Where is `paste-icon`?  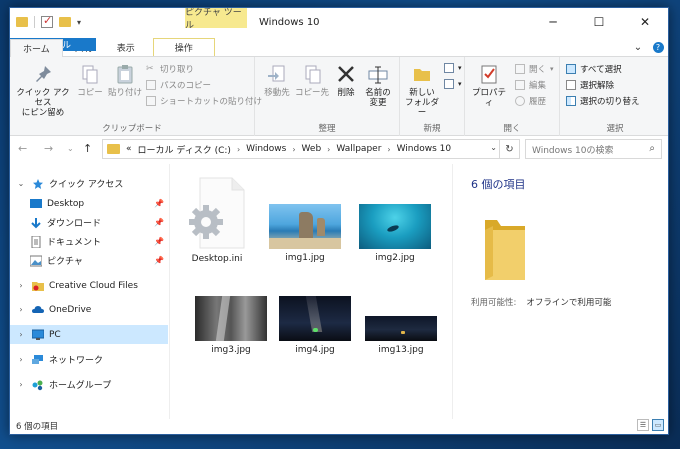 paste-icon is located at coordinates (125, 74).